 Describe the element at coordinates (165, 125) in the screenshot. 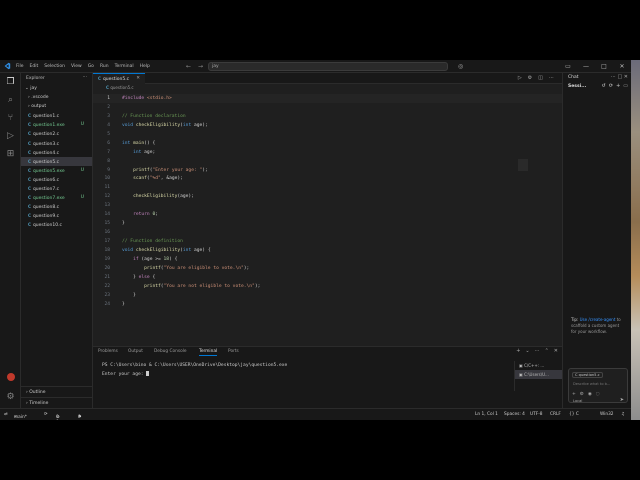

I see `code-text: void checkEligibility(int age);` at that location.